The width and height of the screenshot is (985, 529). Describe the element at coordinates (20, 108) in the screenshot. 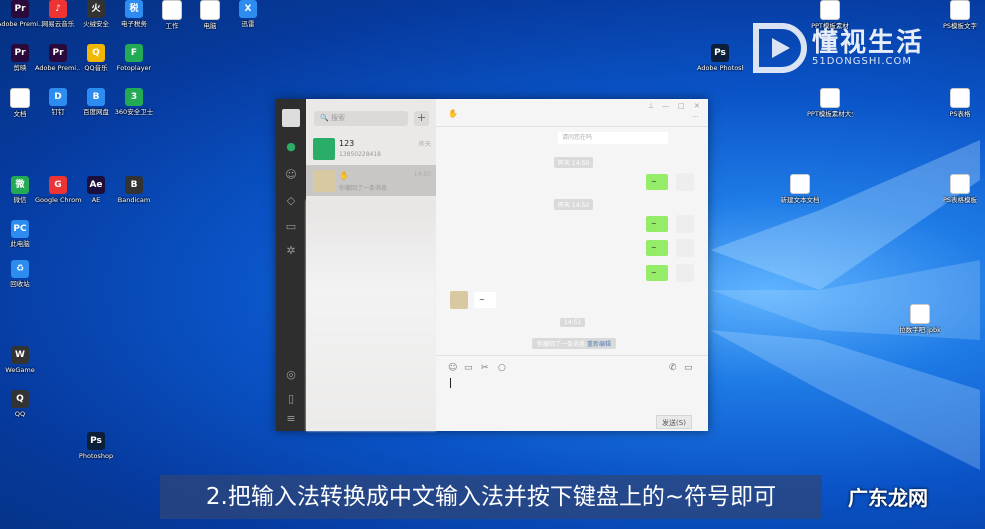

I see `desktop-icon: W 文档` at that location.